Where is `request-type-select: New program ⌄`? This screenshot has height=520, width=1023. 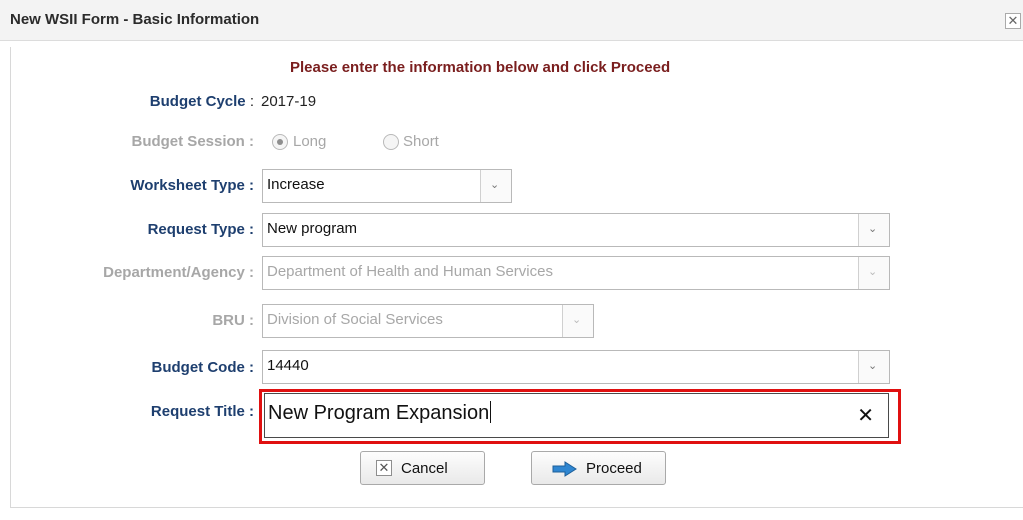 request-type-select: New program ⌄ is located at coordinates (576, 230).